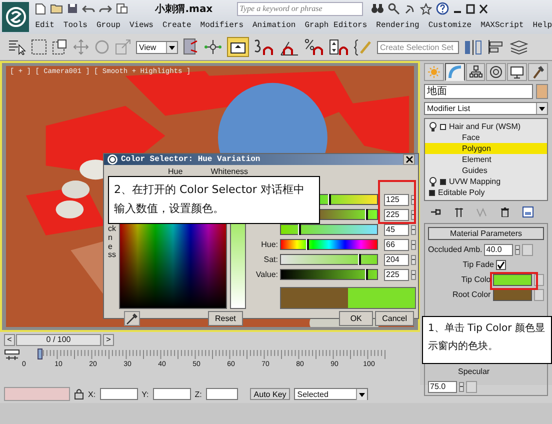 This screenshot has width=552, height=424. What do you see at coordinates (396, 244) in the screenshot?
I see `value-field: 66` at bounding box center [396, 244].